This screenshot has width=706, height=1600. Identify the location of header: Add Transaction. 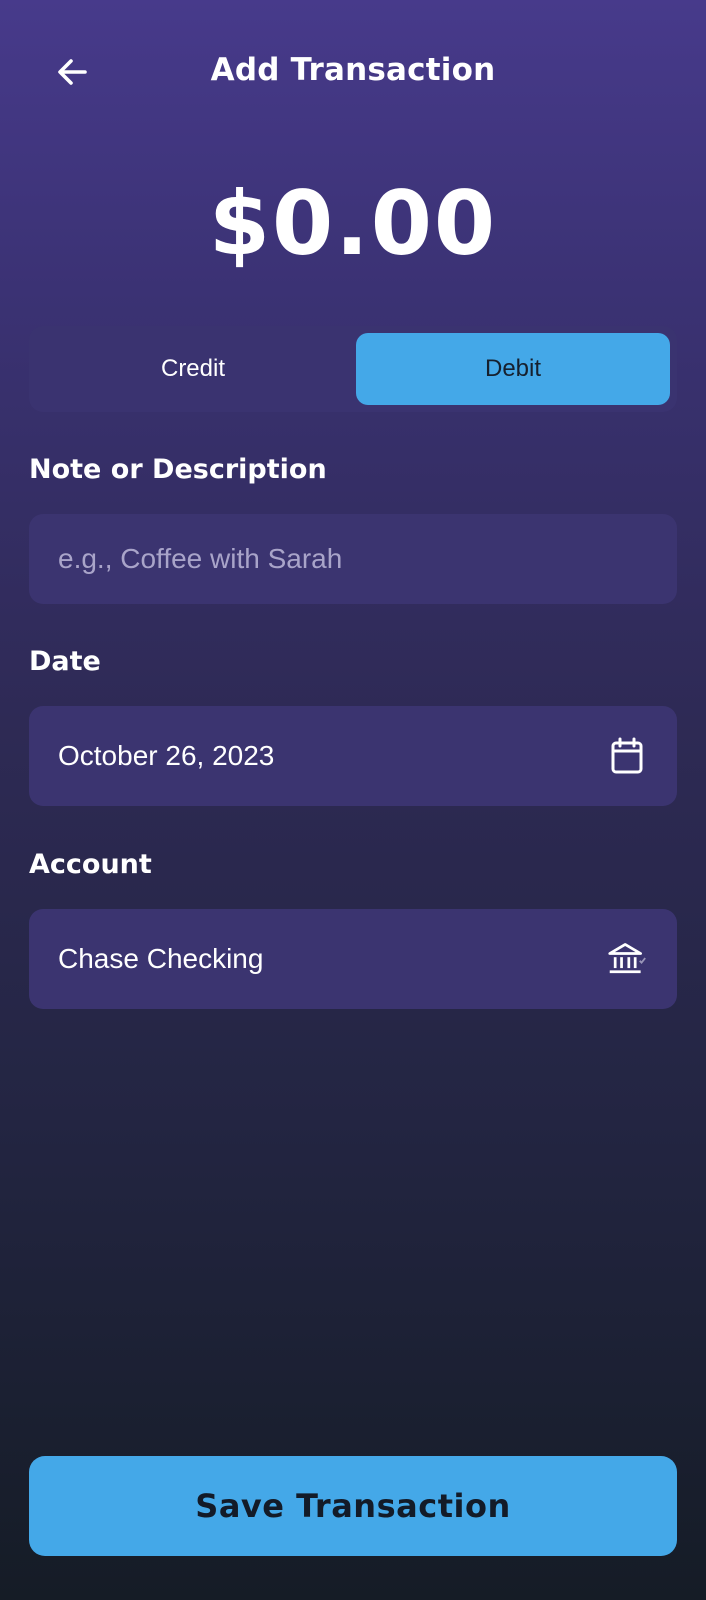
(353, 70).